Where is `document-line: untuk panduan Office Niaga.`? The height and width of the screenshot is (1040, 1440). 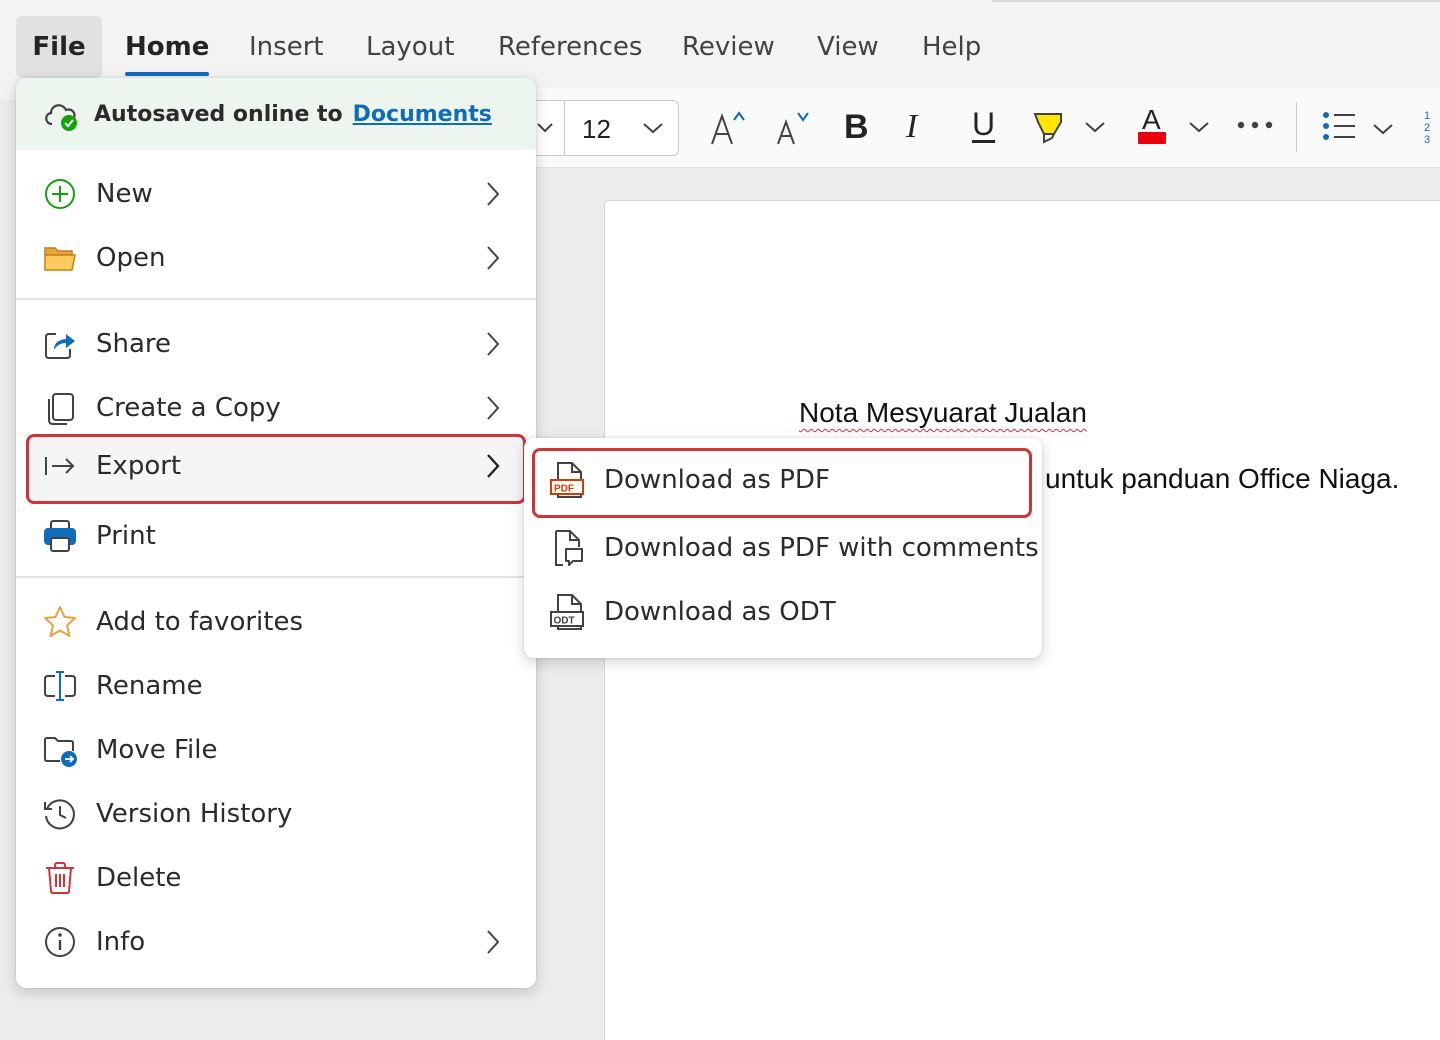
document-line: untuk panduan Office Niaga. is located at coordinates (1222, 479).